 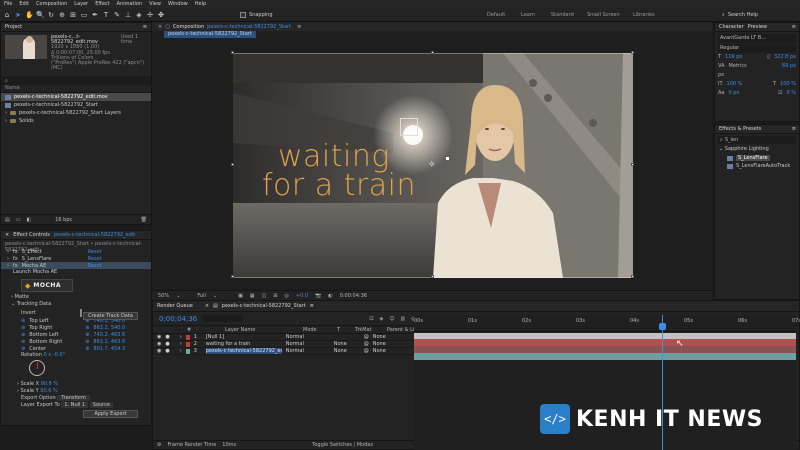 I want to click on matte-group: › Matte, so click(x=76, y=297).